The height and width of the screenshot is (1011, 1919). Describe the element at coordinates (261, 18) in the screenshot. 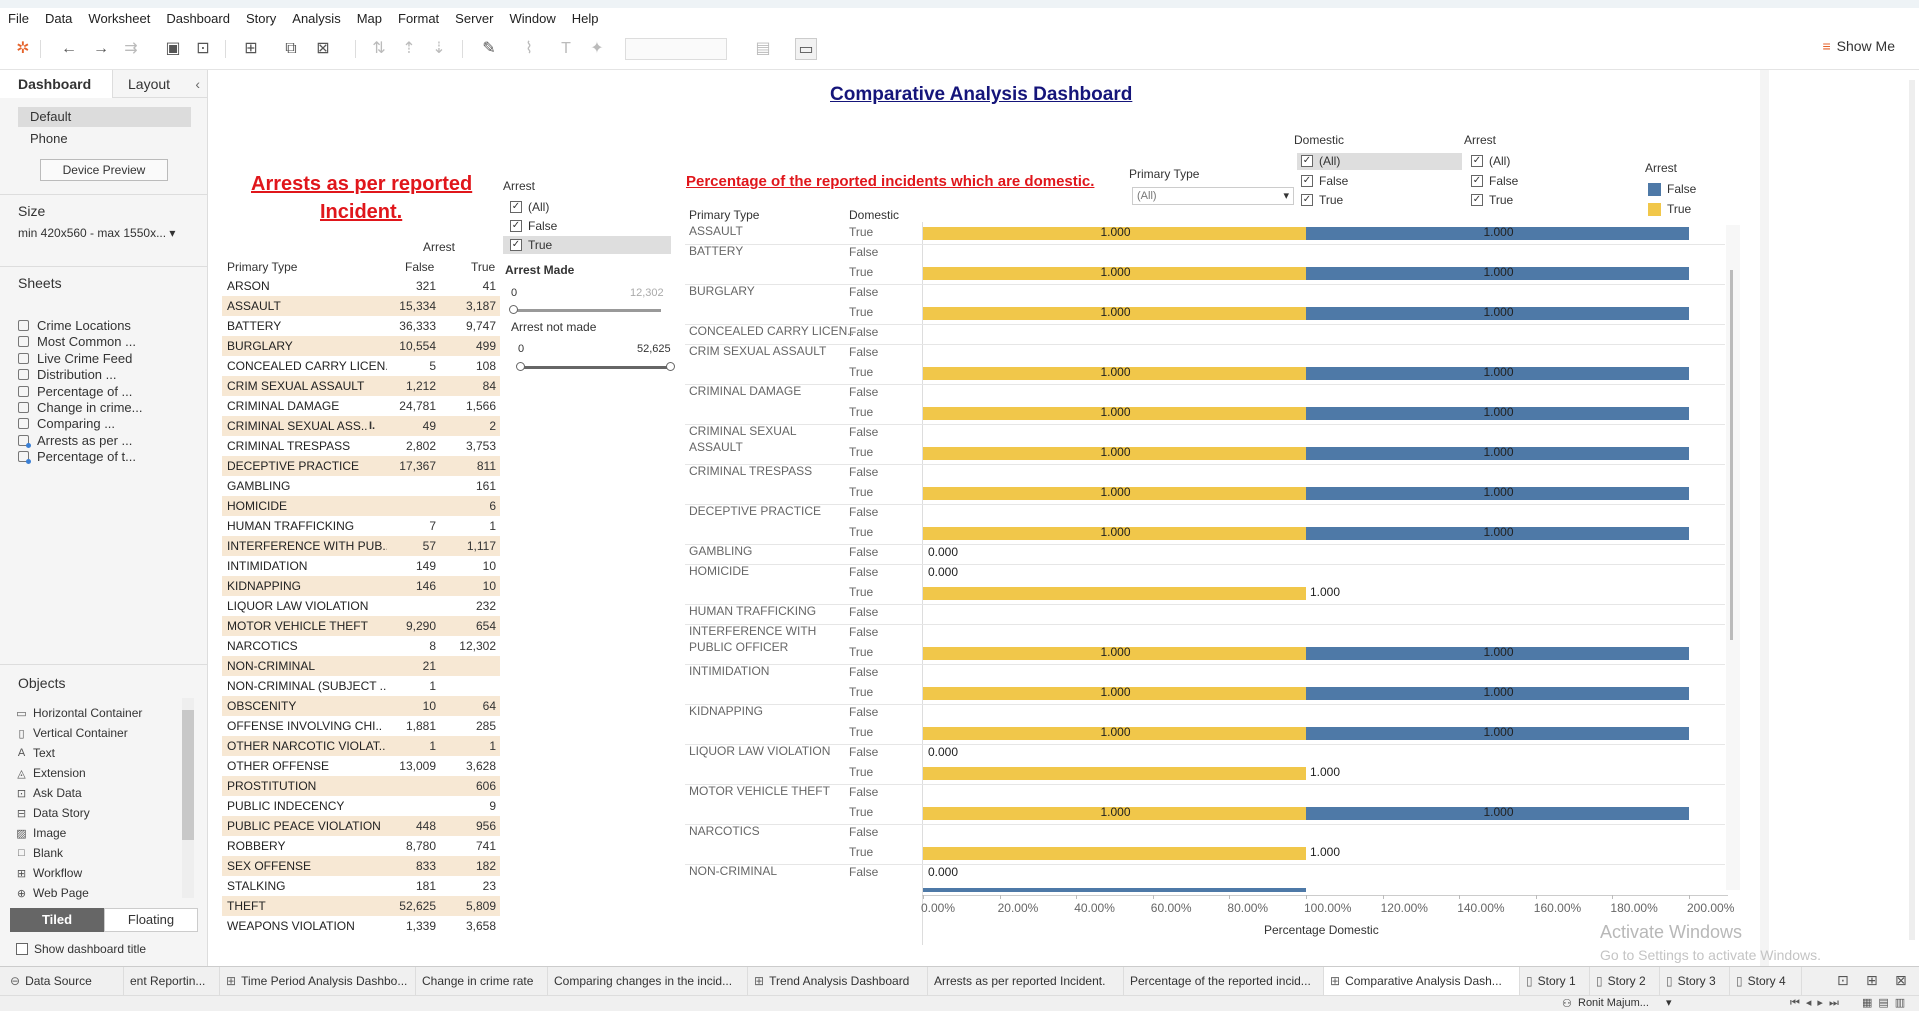

I see `menu-story: Story` at that location.